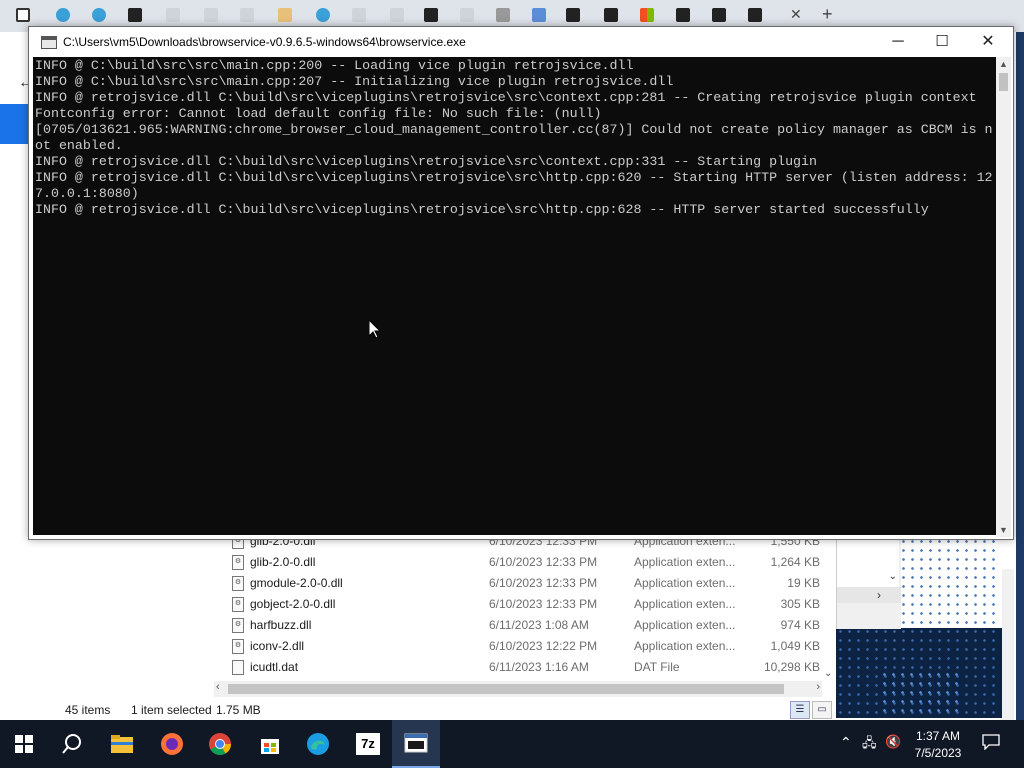  Describe the element at coordinates (277, 646) in the screenshot. I see `file-name: iconv-2.dll` at that location.